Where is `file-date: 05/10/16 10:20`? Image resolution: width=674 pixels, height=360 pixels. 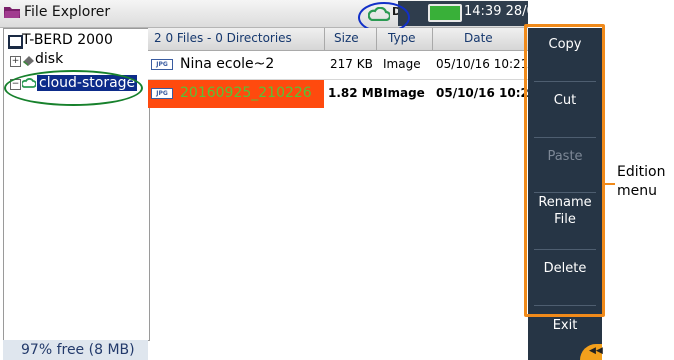
file-date: 05/10/16 10:20 is located at coordinates (487, 93).